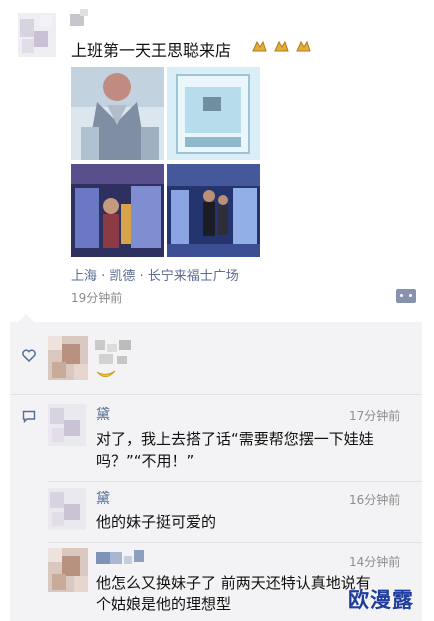 The image size is (434, 621). I want to click on heart-icon, so click(29, 355).